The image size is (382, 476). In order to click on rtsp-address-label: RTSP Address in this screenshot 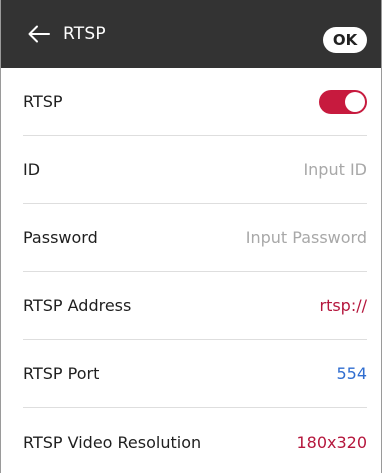, I will do `click(77, 305)`.